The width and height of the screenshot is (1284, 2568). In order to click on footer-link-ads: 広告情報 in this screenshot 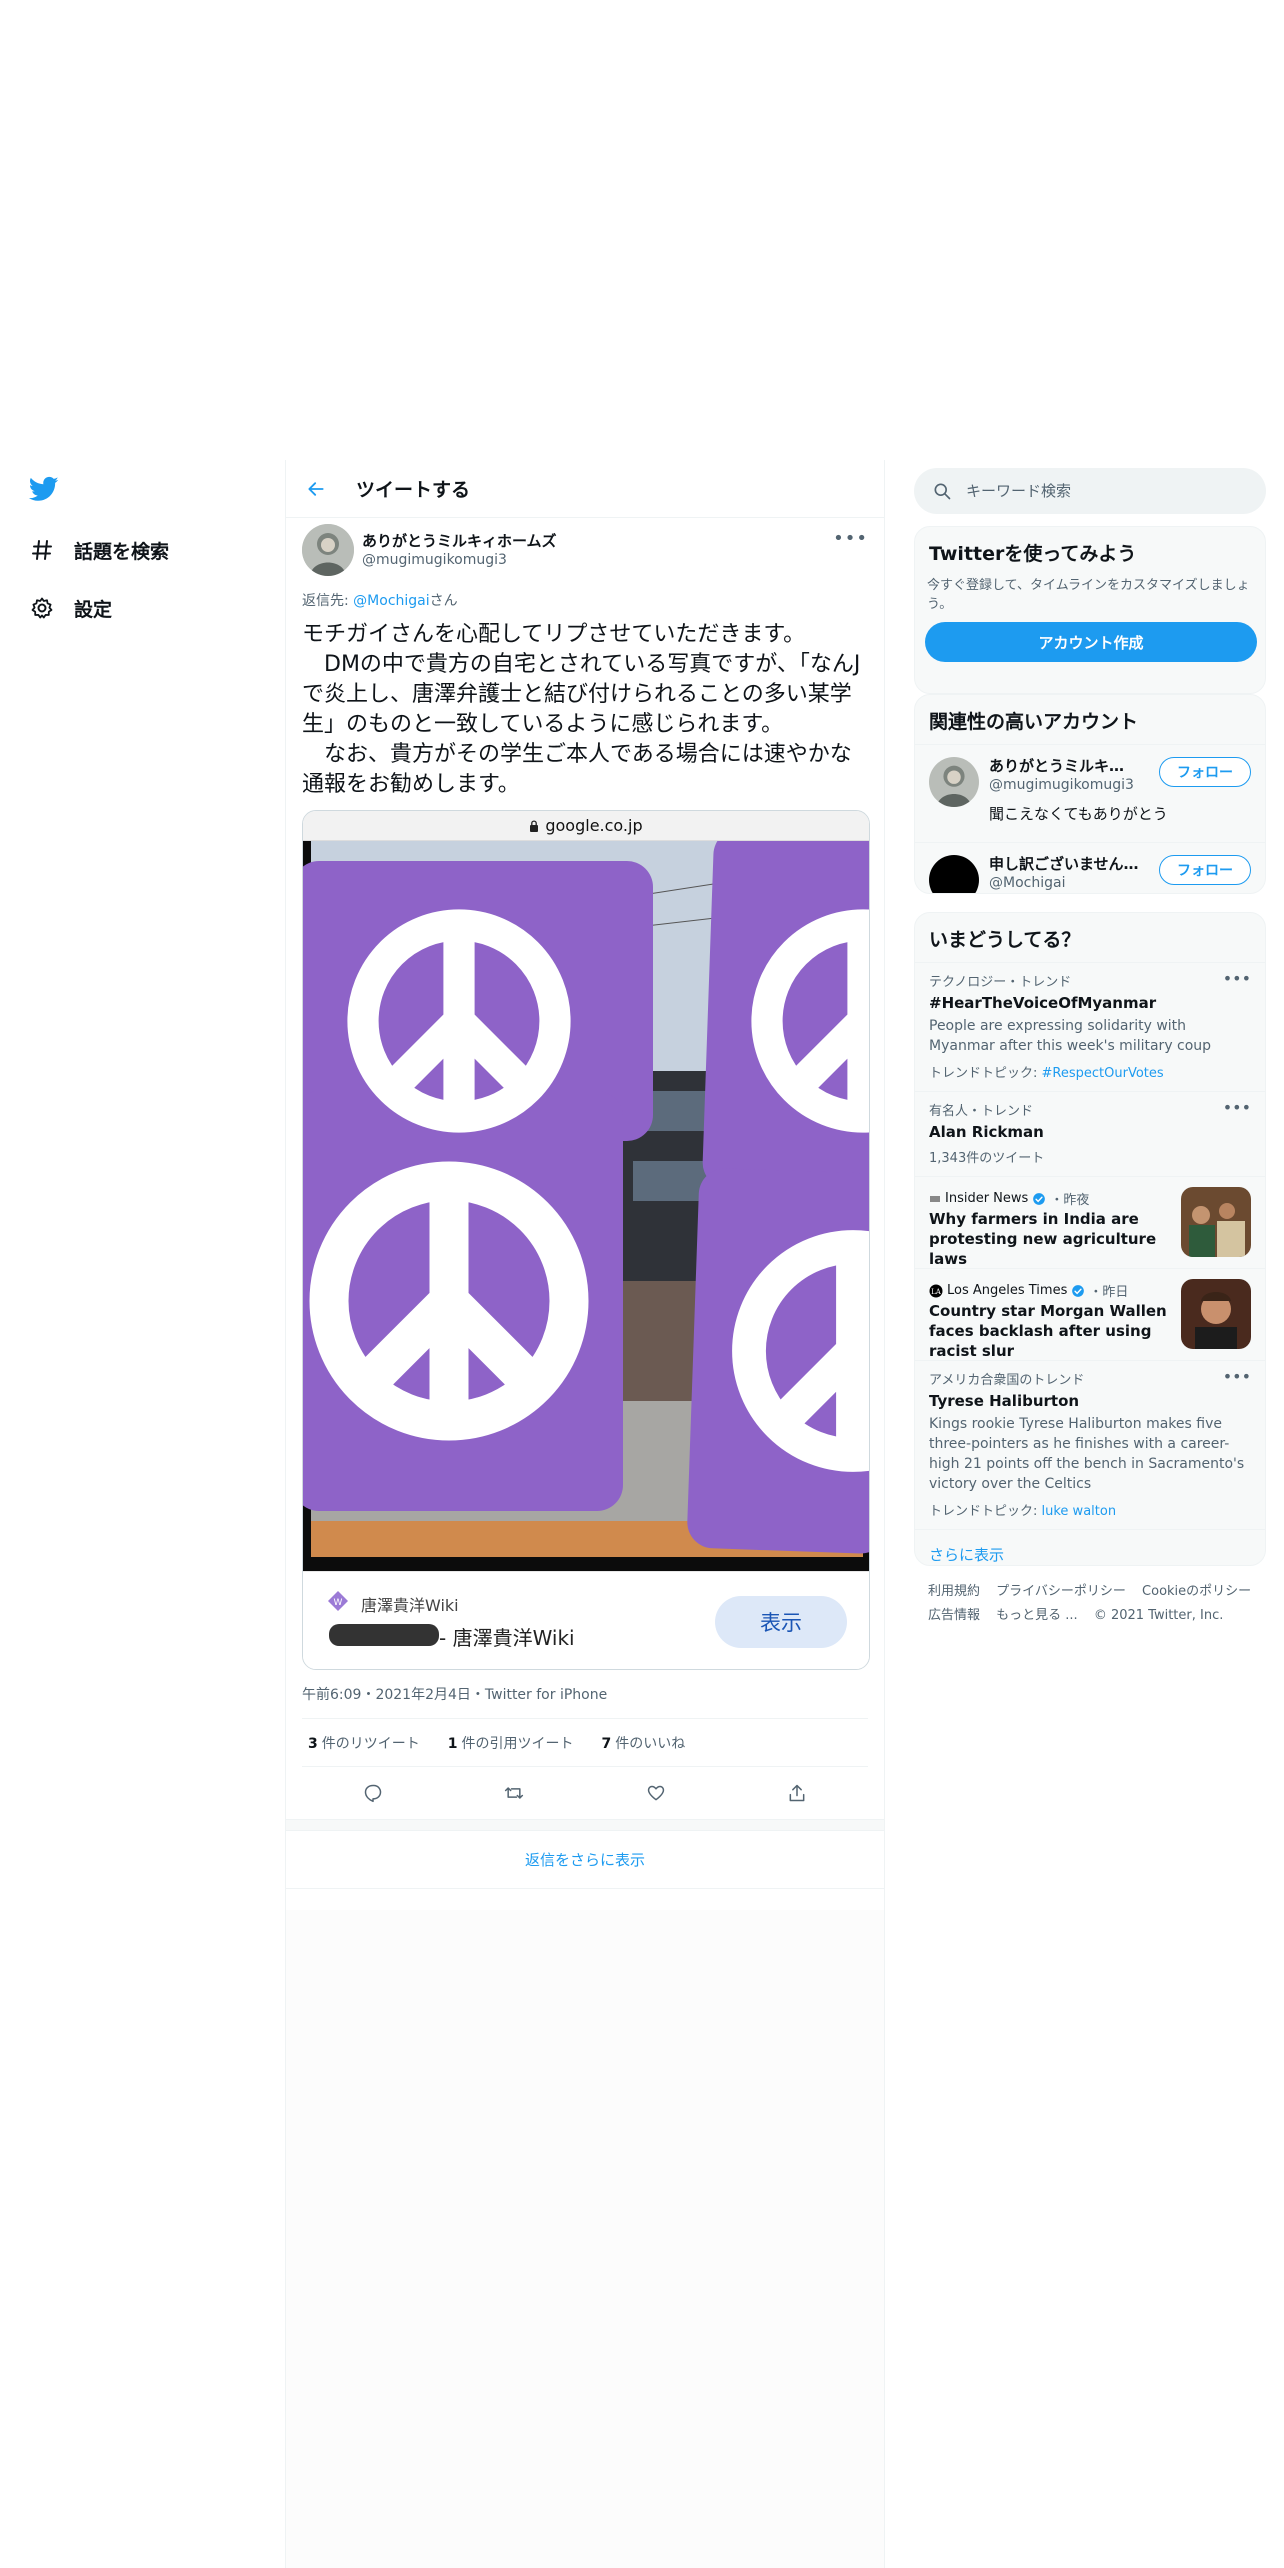, I will do `click(954, 1615)`.